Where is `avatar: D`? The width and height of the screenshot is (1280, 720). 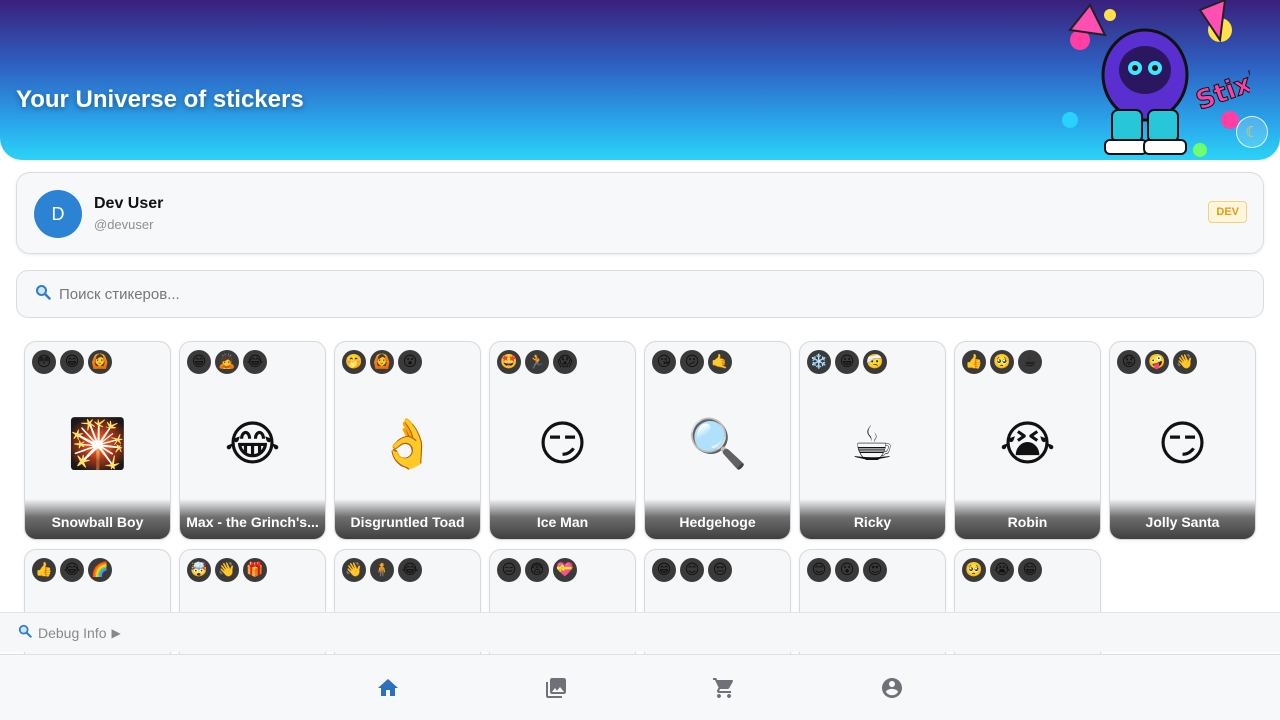 avatar: D is located at coordinates (58, 214).